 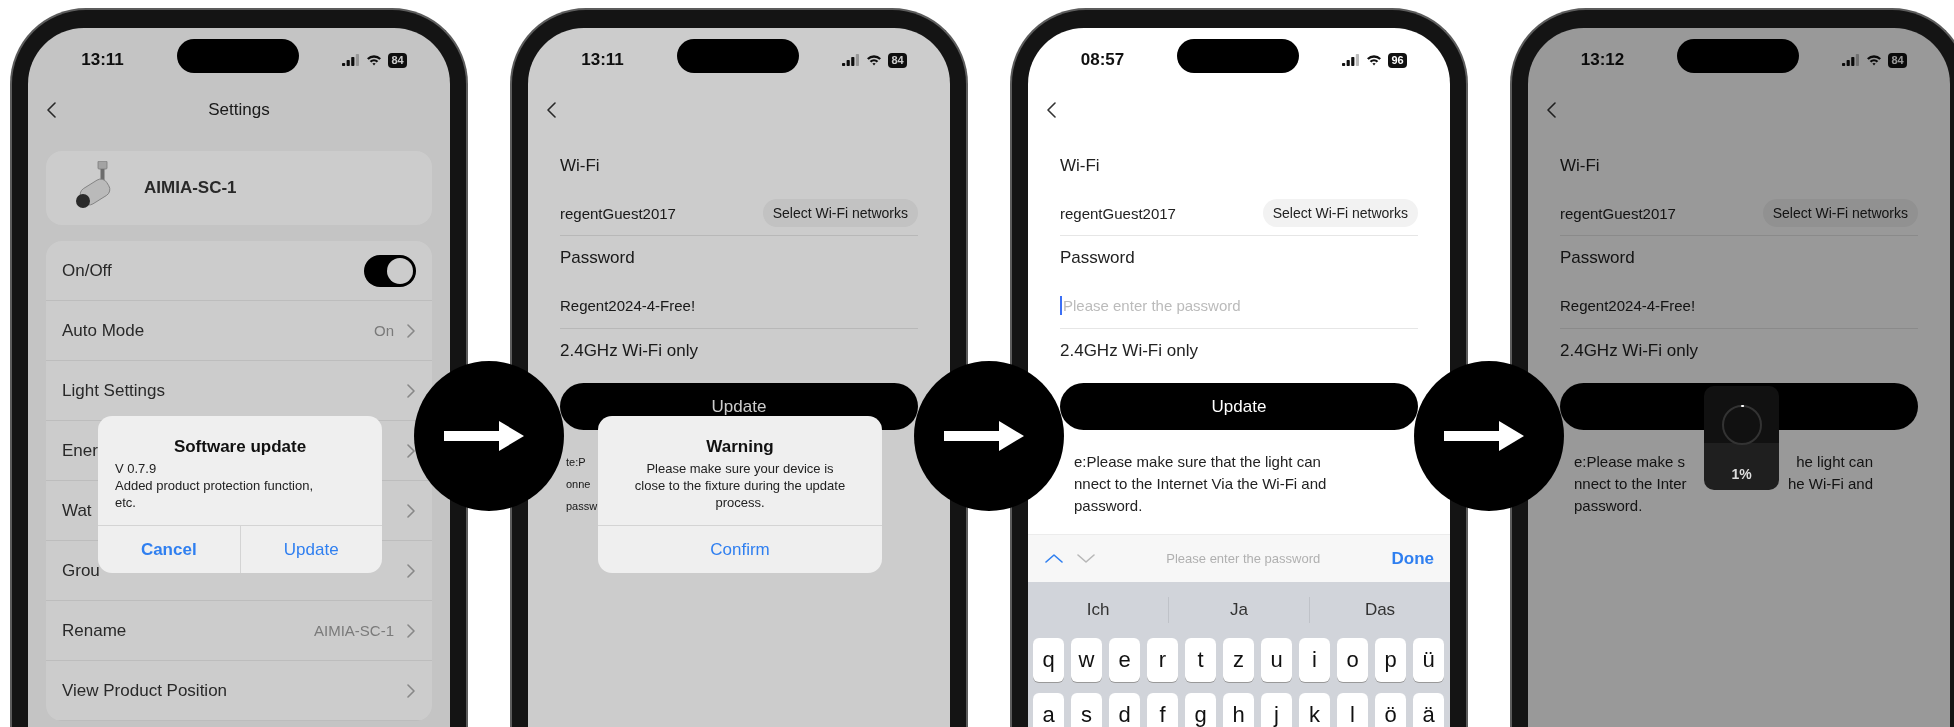 What do you see at coordinates (113, 390) in the screenshot?
I see `setting-label: Light Settings` at bounding box center [113, 390].